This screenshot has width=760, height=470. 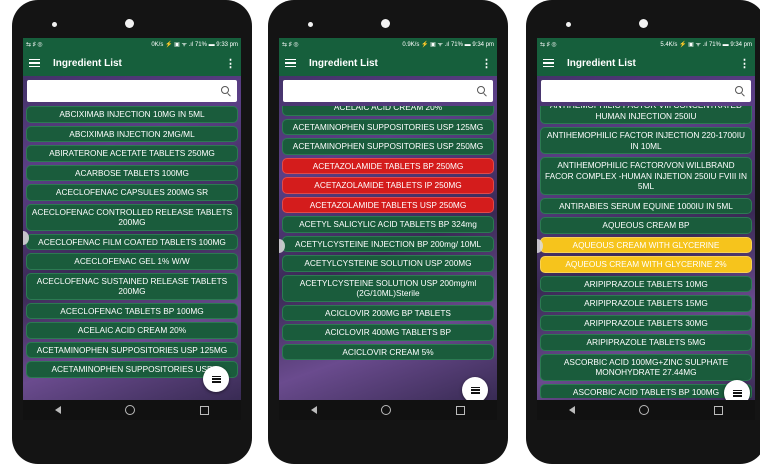 What do you see at coordinates (448, 45) in the screenshot?
I see `status-right: 0.9K/s ⚡ ▣ ᯤ .ıl 71% ▬ 9:34 pm` at bounding box center [448, 45].